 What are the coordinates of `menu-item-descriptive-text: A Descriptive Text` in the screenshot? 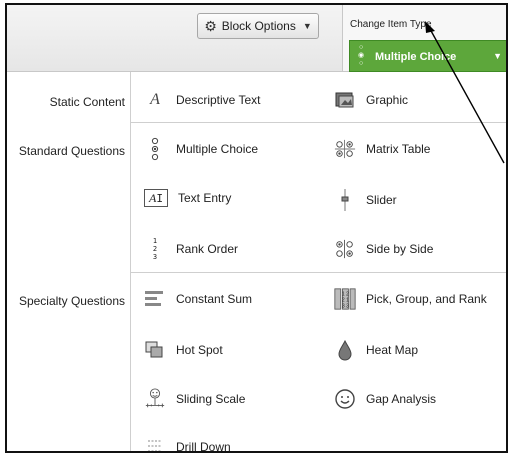 It's located at (202, 100).